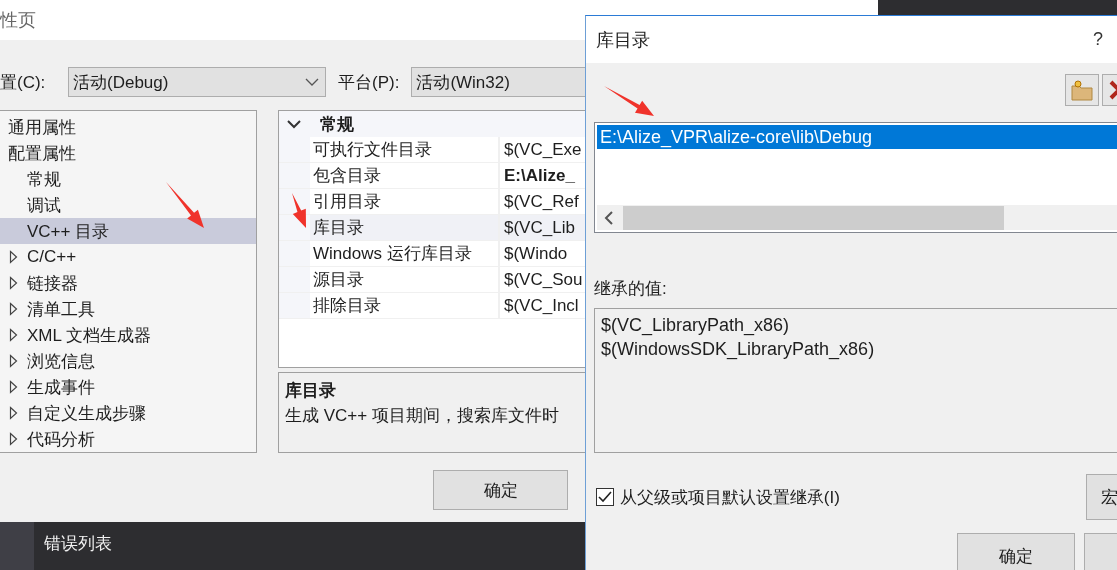 The image size is (1117, 570). I want to click on property-name: Windows 运行库目录, so click(405, 253).